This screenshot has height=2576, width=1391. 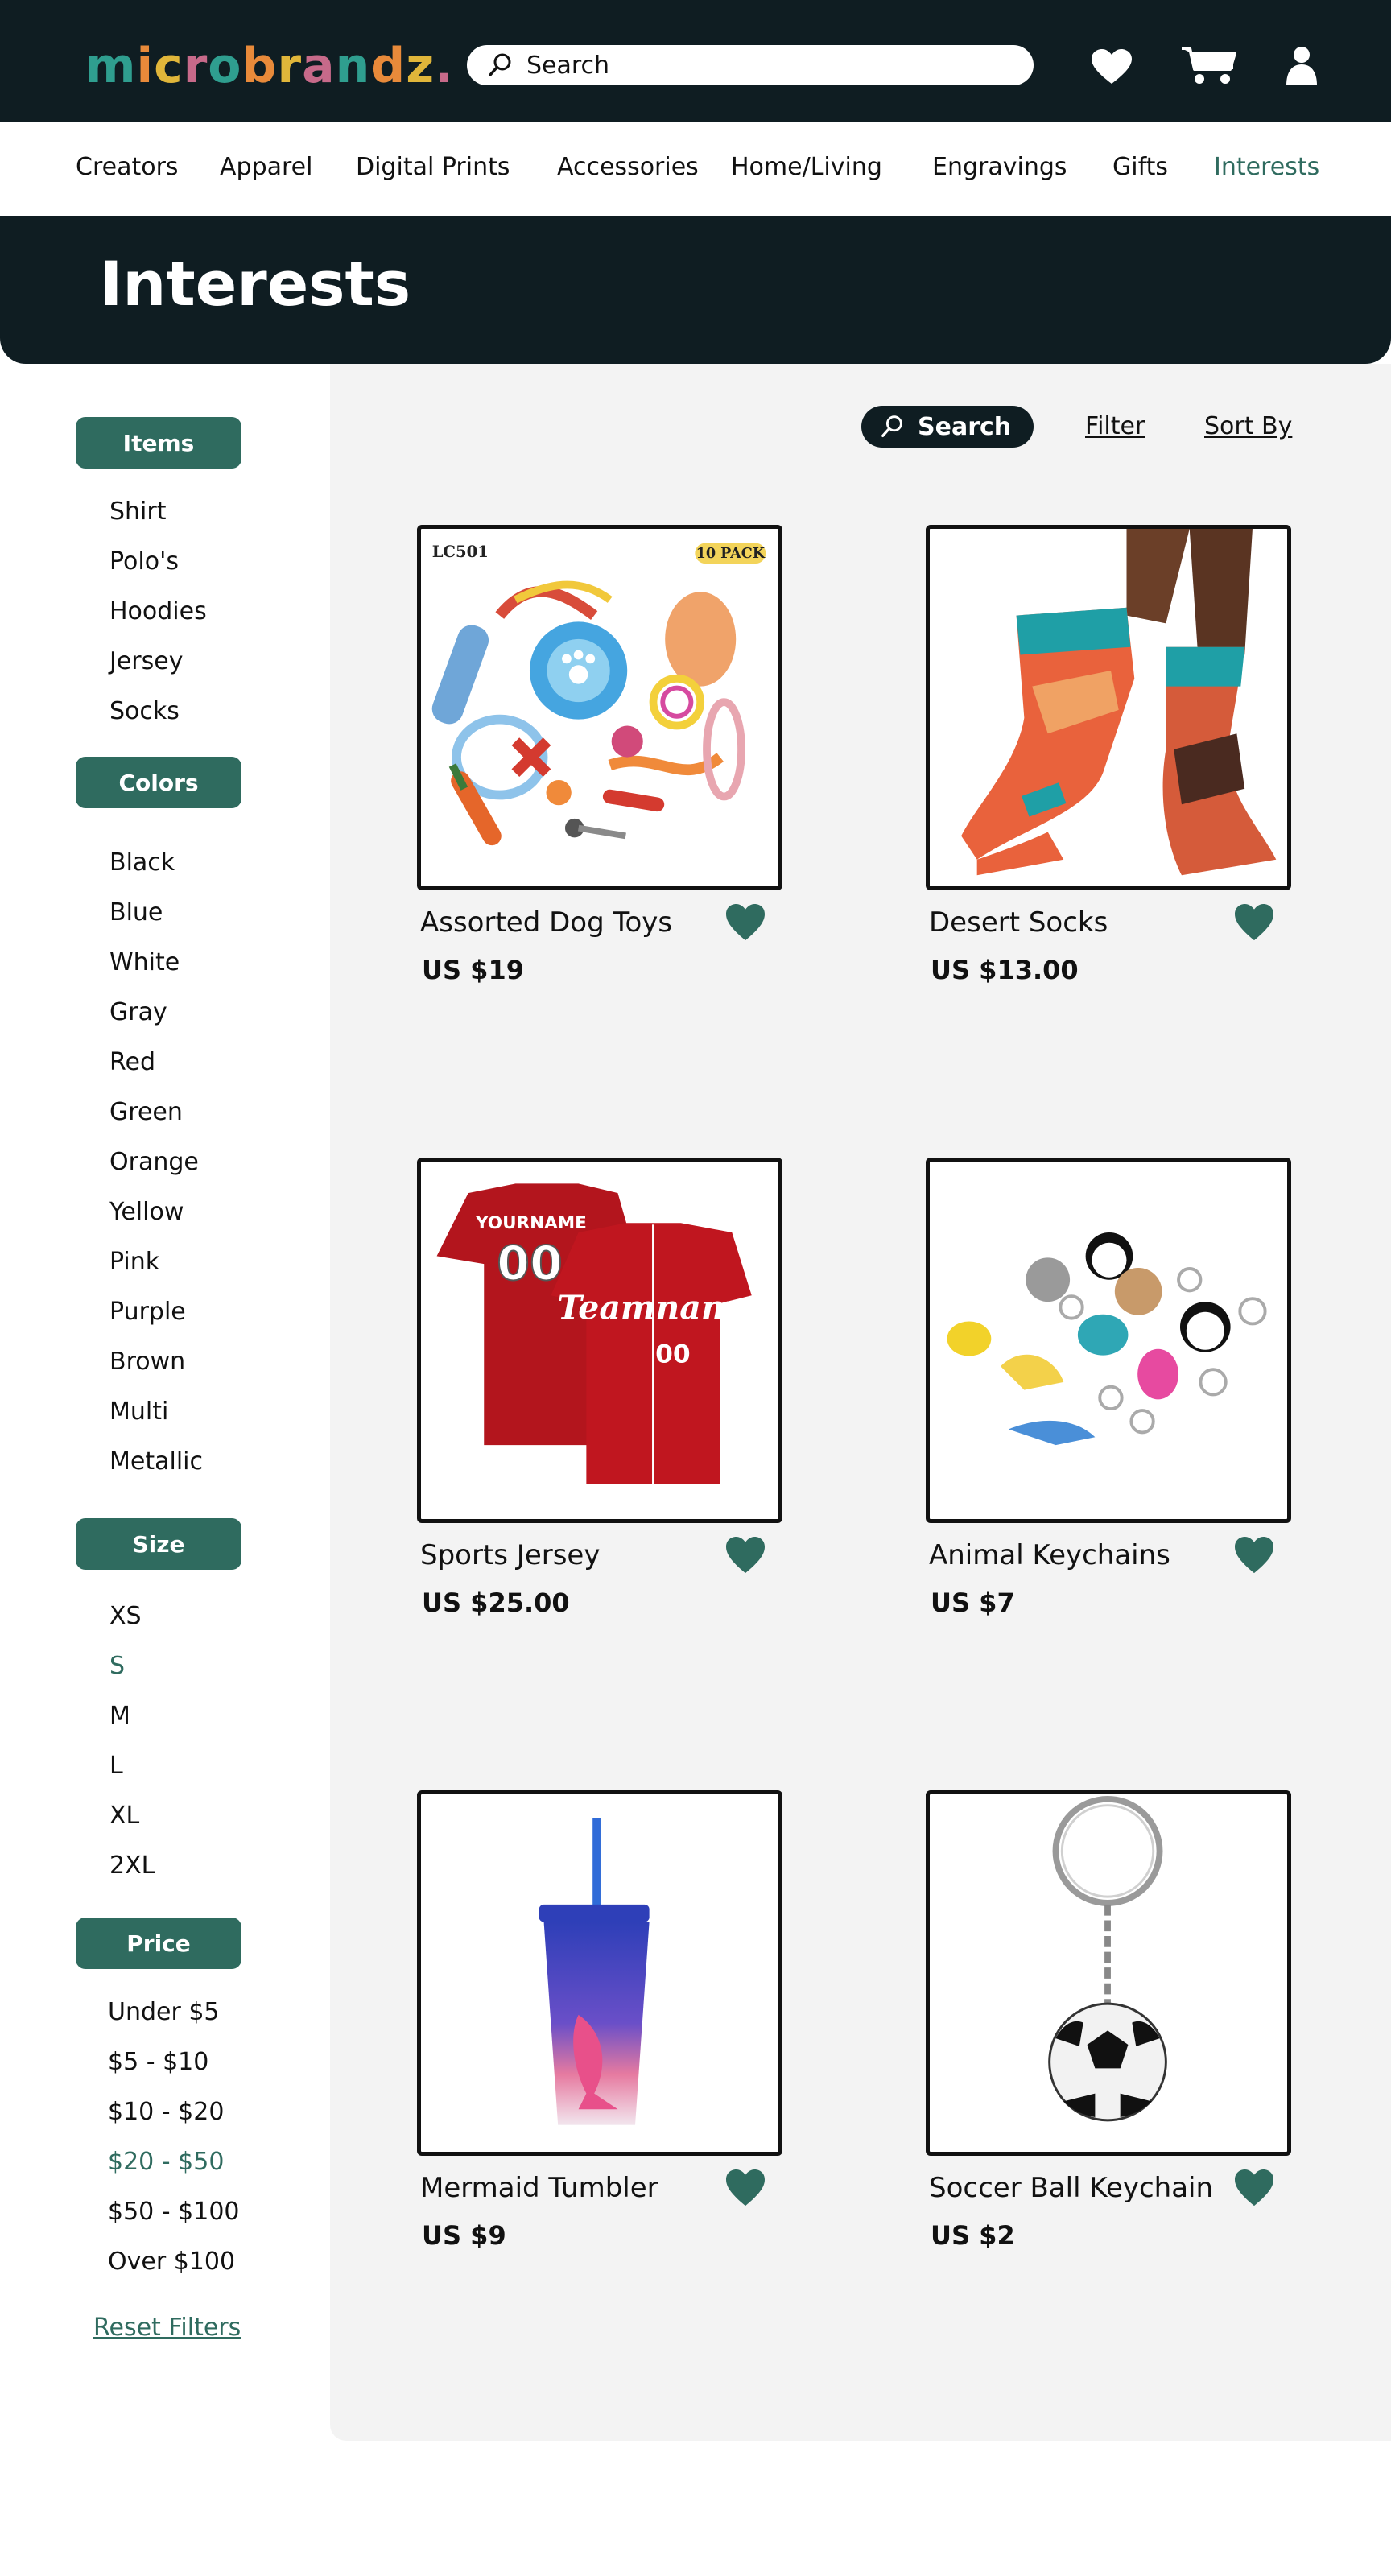 I want to click on dog-toys-badge-right: 10 PACK, so click(x=731, y=553).